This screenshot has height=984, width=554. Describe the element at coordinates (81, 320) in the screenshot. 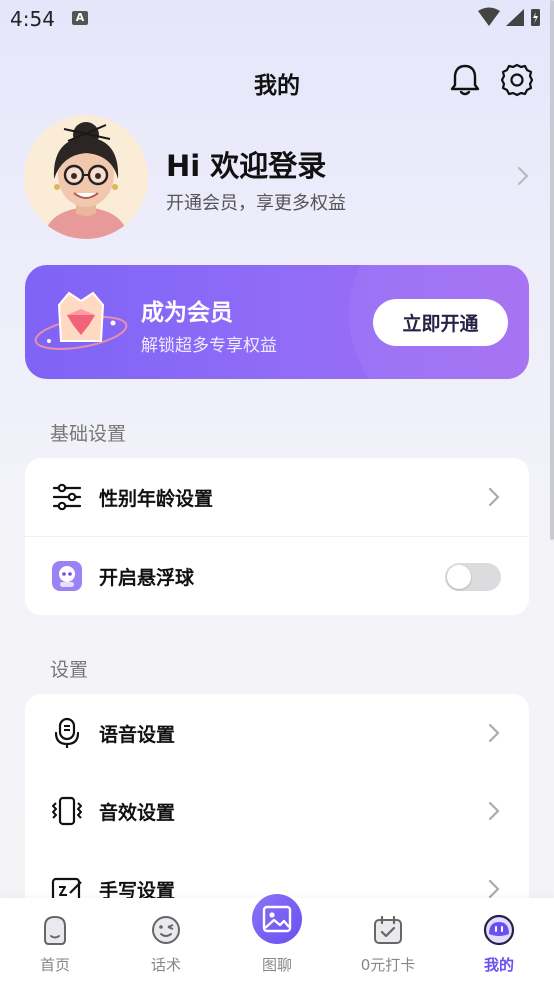

I see `diamond-crown-icon` at that location.